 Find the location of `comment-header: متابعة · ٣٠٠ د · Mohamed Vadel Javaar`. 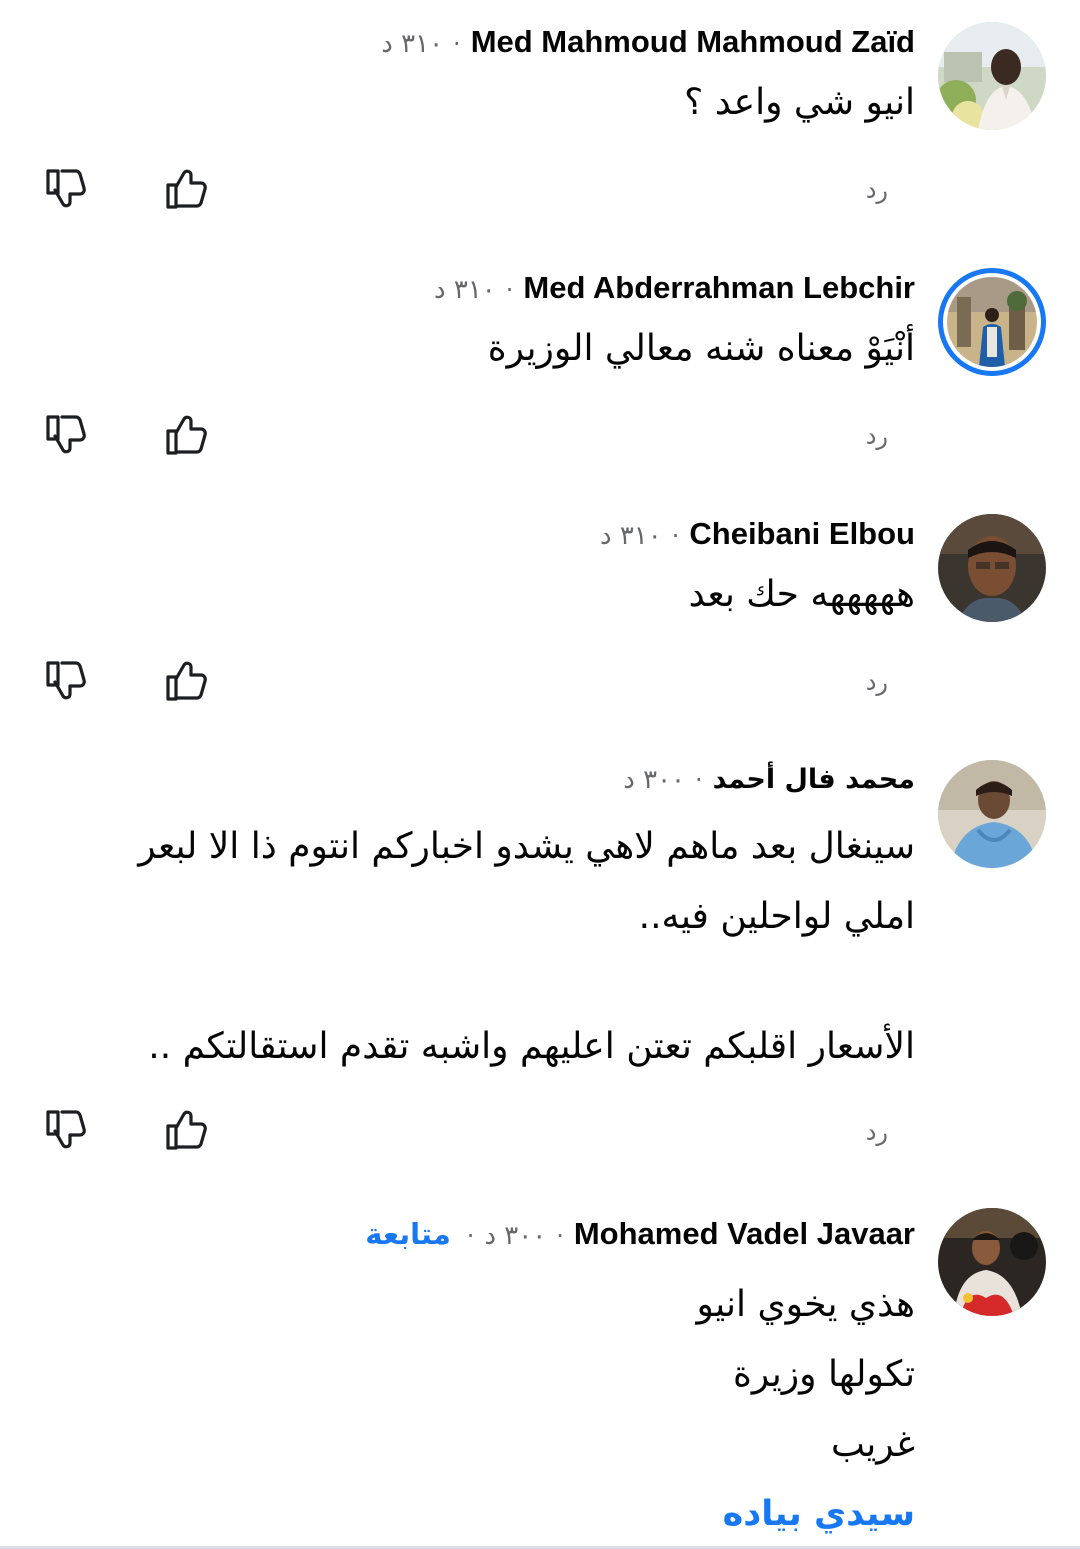

comment-header: متابعة · ٣٠٠ د · Mohamed Vadel Javaar is located at coordinates (640, 1234).